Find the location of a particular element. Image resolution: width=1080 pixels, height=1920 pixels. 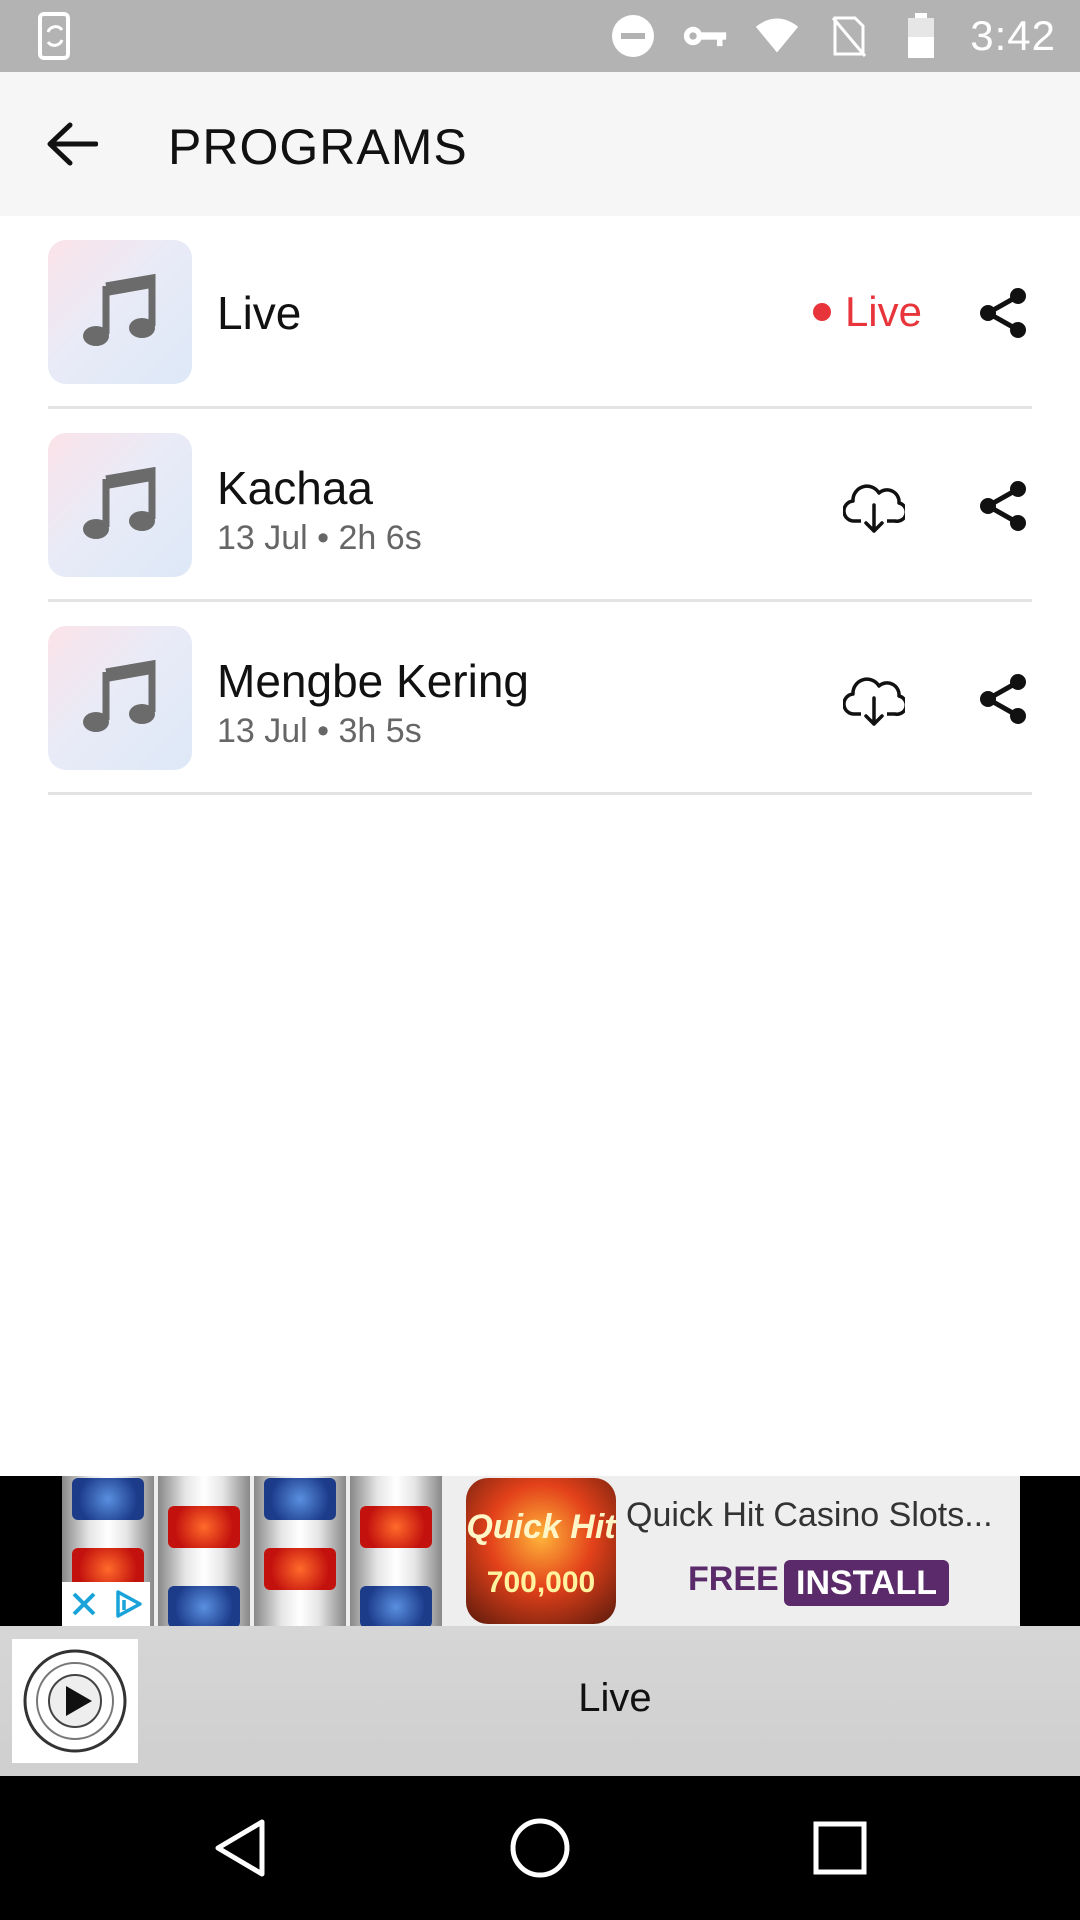

live-dot-icon is located at coordinates (821, 312).